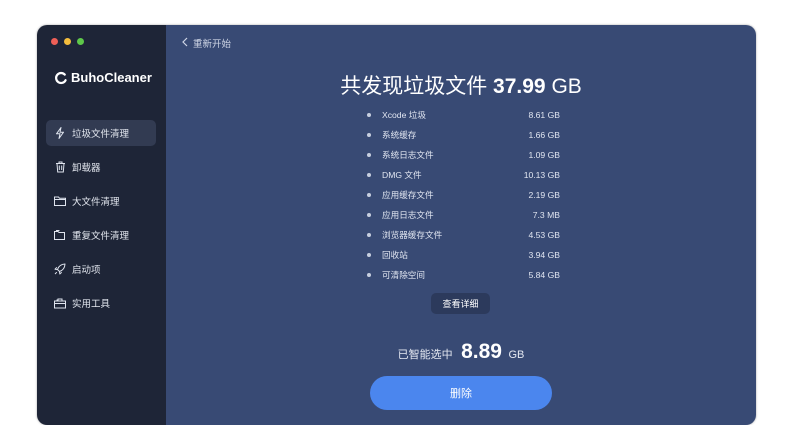 This screenshot has width=792, height=425. What do you see at coordinates (80, 41) in the screenshot?
I see `zoom-window-button` at bounding box center [80, 41].